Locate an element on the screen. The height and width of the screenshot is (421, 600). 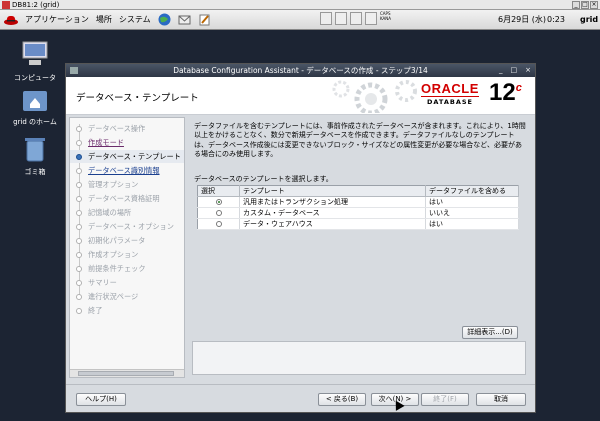
nav-step-item: 終了 is located at coordinates (127, 310).